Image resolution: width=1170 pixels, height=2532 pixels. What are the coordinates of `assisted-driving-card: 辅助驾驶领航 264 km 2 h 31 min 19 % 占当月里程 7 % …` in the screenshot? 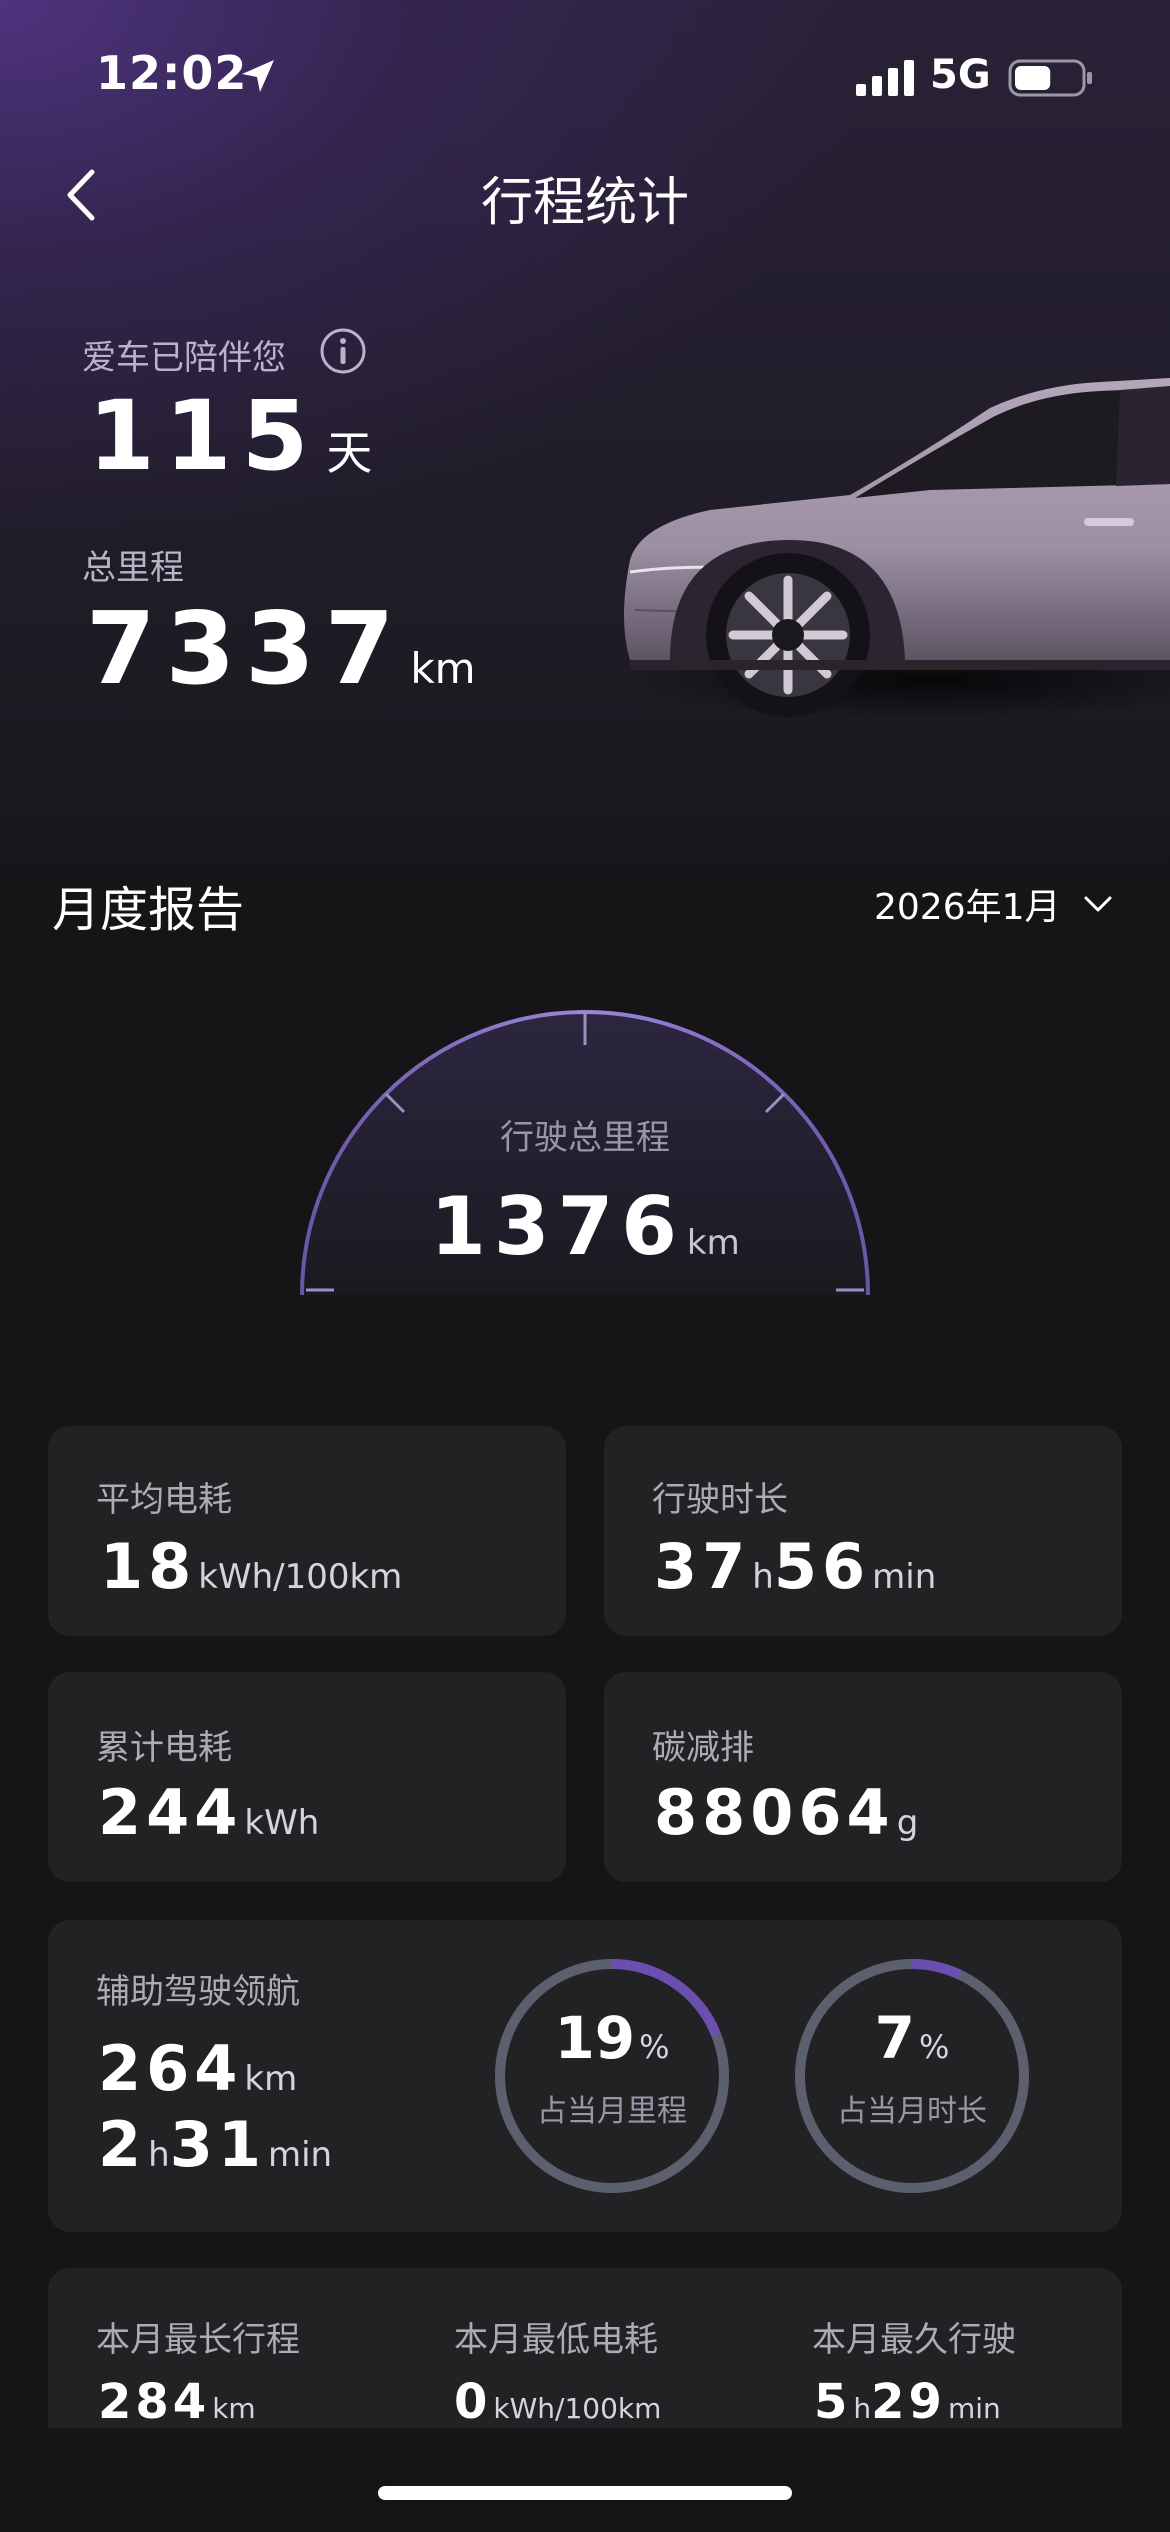 It's located at (585, 2076).